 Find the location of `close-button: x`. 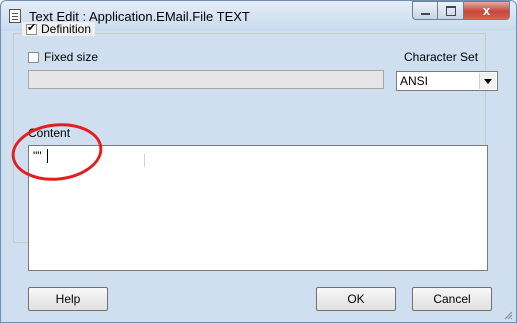

close-button: x is located at coordinates (487, 10).